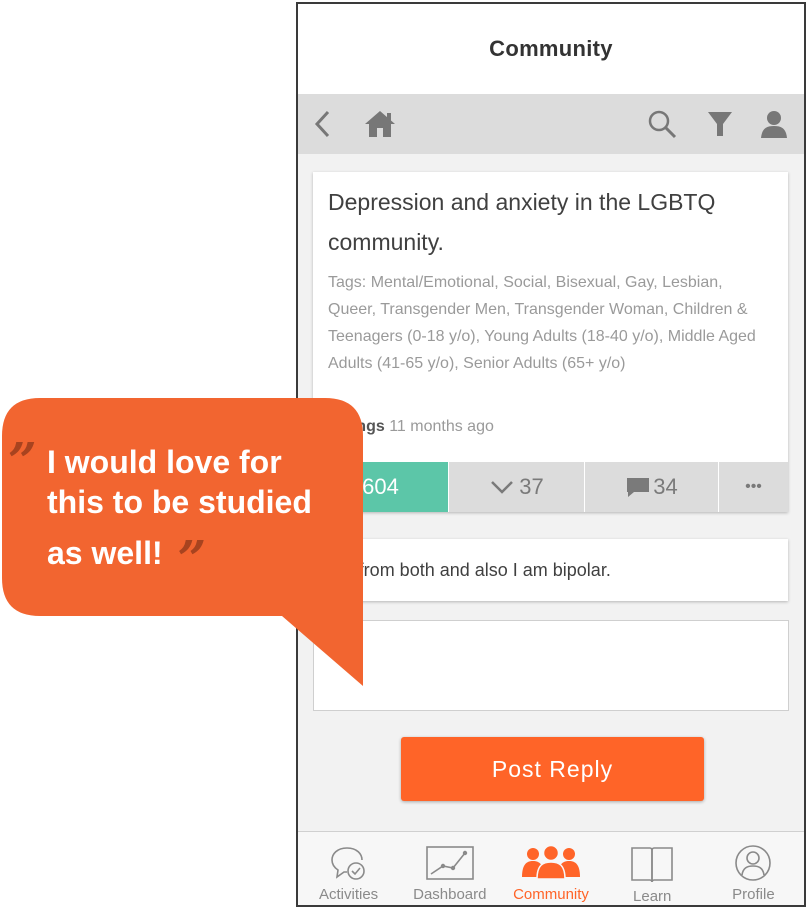 The width and height of the screenshot is (810, 909). What do you see at coordinates (662, 124) in the screenshot?
I see `search-icon` at bounding box center [662, 124].